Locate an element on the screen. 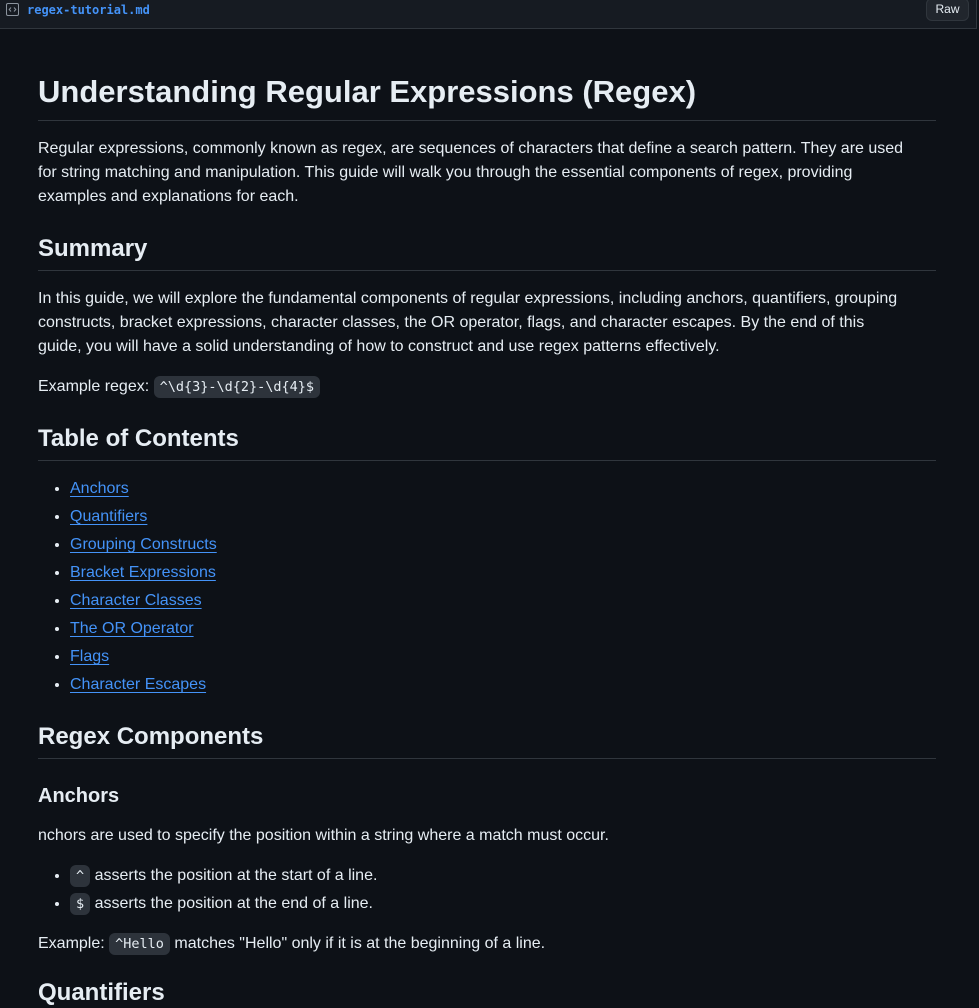 Image resolution: width=979 pixels, height=1008 pixels. summary-divider is located at coordinates (487, 270).